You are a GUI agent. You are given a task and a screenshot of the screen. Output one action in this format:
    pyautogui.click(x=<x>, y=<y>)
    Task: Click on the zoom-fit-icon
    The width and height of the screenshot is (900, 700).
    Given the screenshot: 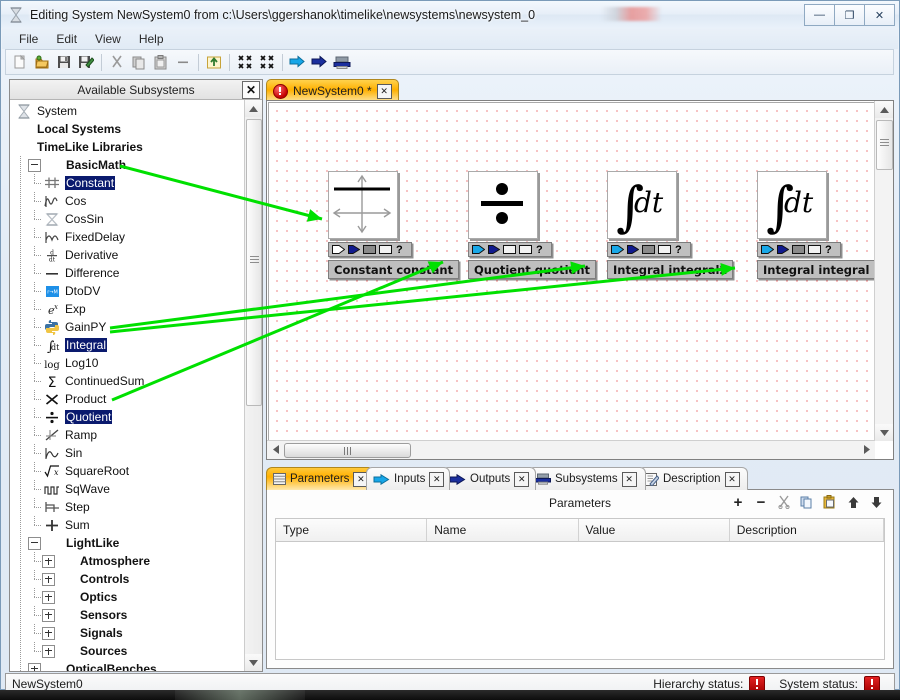 What is the action you would take?
    pyautogui.click(x=245, y=62)
    